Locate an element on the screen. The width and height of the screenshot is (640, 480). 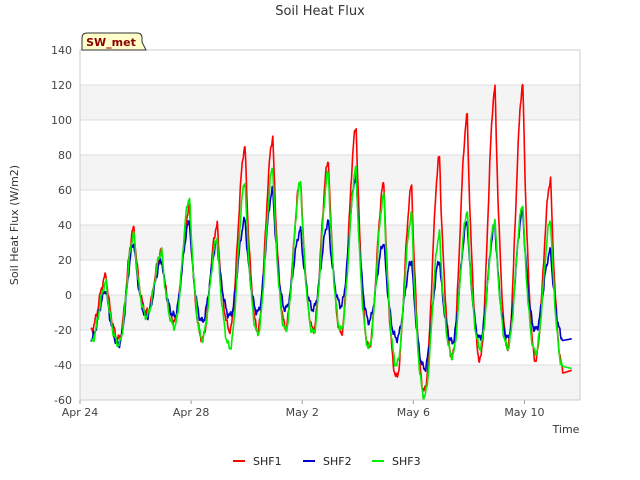
x-axis-ticks: Apr 24 Apr 28 May 2 May 6 May 10 is located at coordinates (303, 409).